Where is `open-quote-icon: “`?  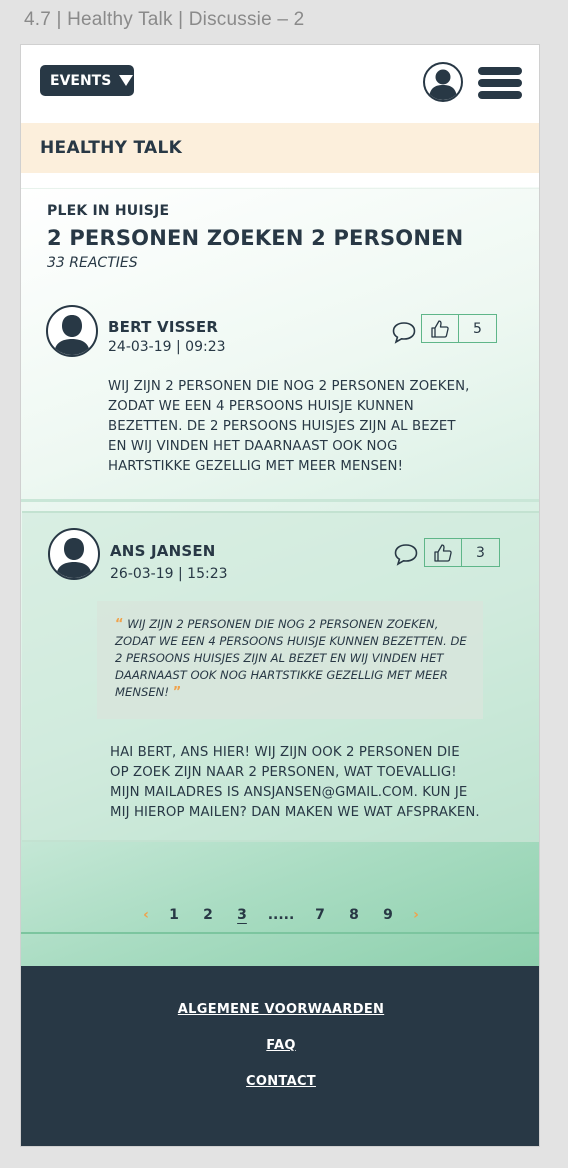 open-quote-icon: “ is located at coordinates (119, 624).